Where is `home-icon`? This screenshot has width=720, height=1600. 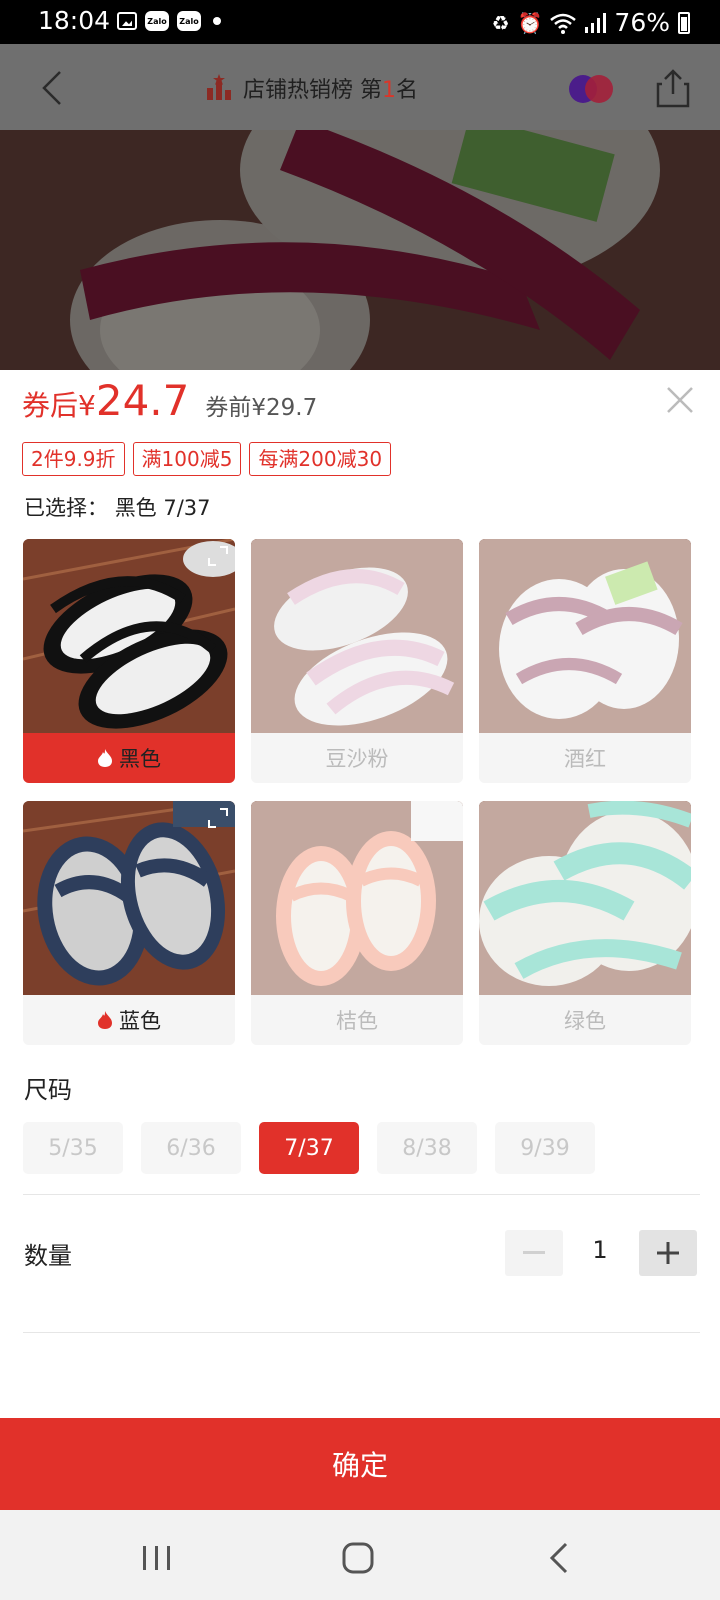
home-icon is located at coordinates (358, 1558).